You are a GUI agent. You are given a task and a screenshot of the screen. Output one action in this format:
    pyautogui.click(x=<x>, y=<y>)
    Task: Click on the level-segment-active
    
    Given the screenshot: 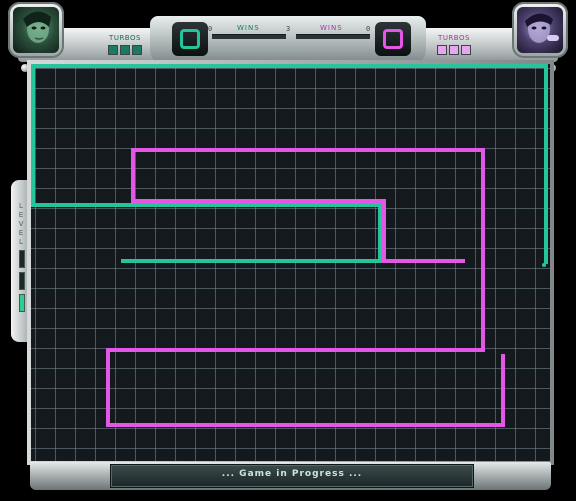 What is the action you would take?
    pyautogui.click(x=22, y=303)
    